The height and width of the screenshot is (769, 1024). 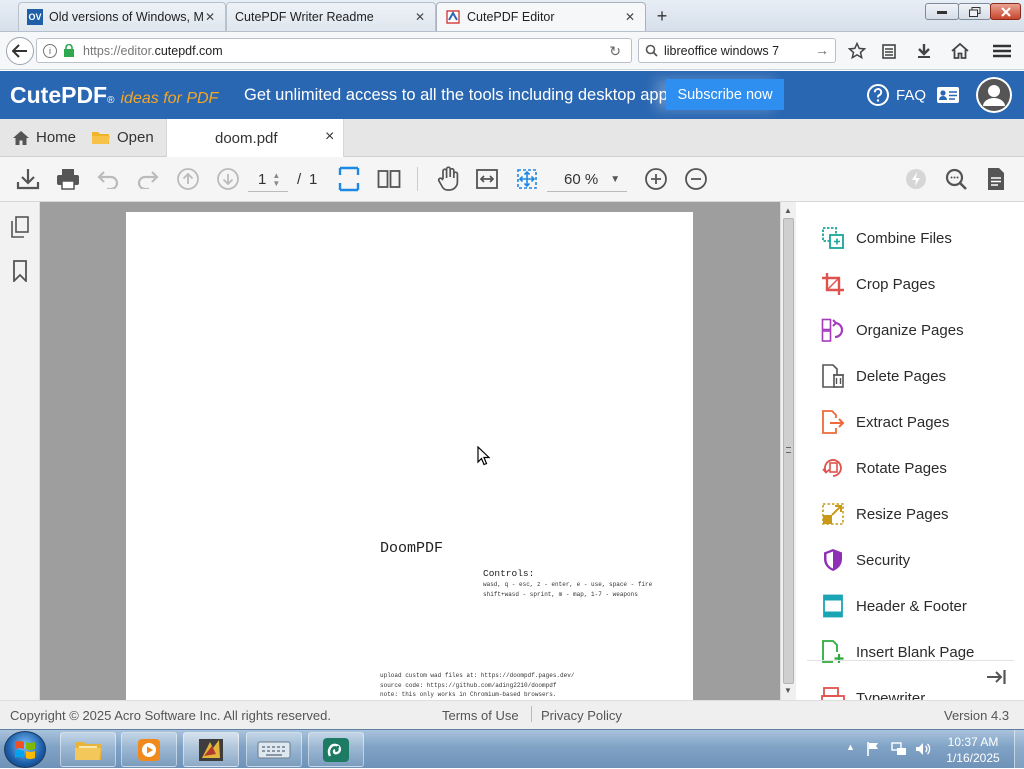 I want to click on tool-insert-blank-page: Insert Blank Page, so click(x=897, y=652).